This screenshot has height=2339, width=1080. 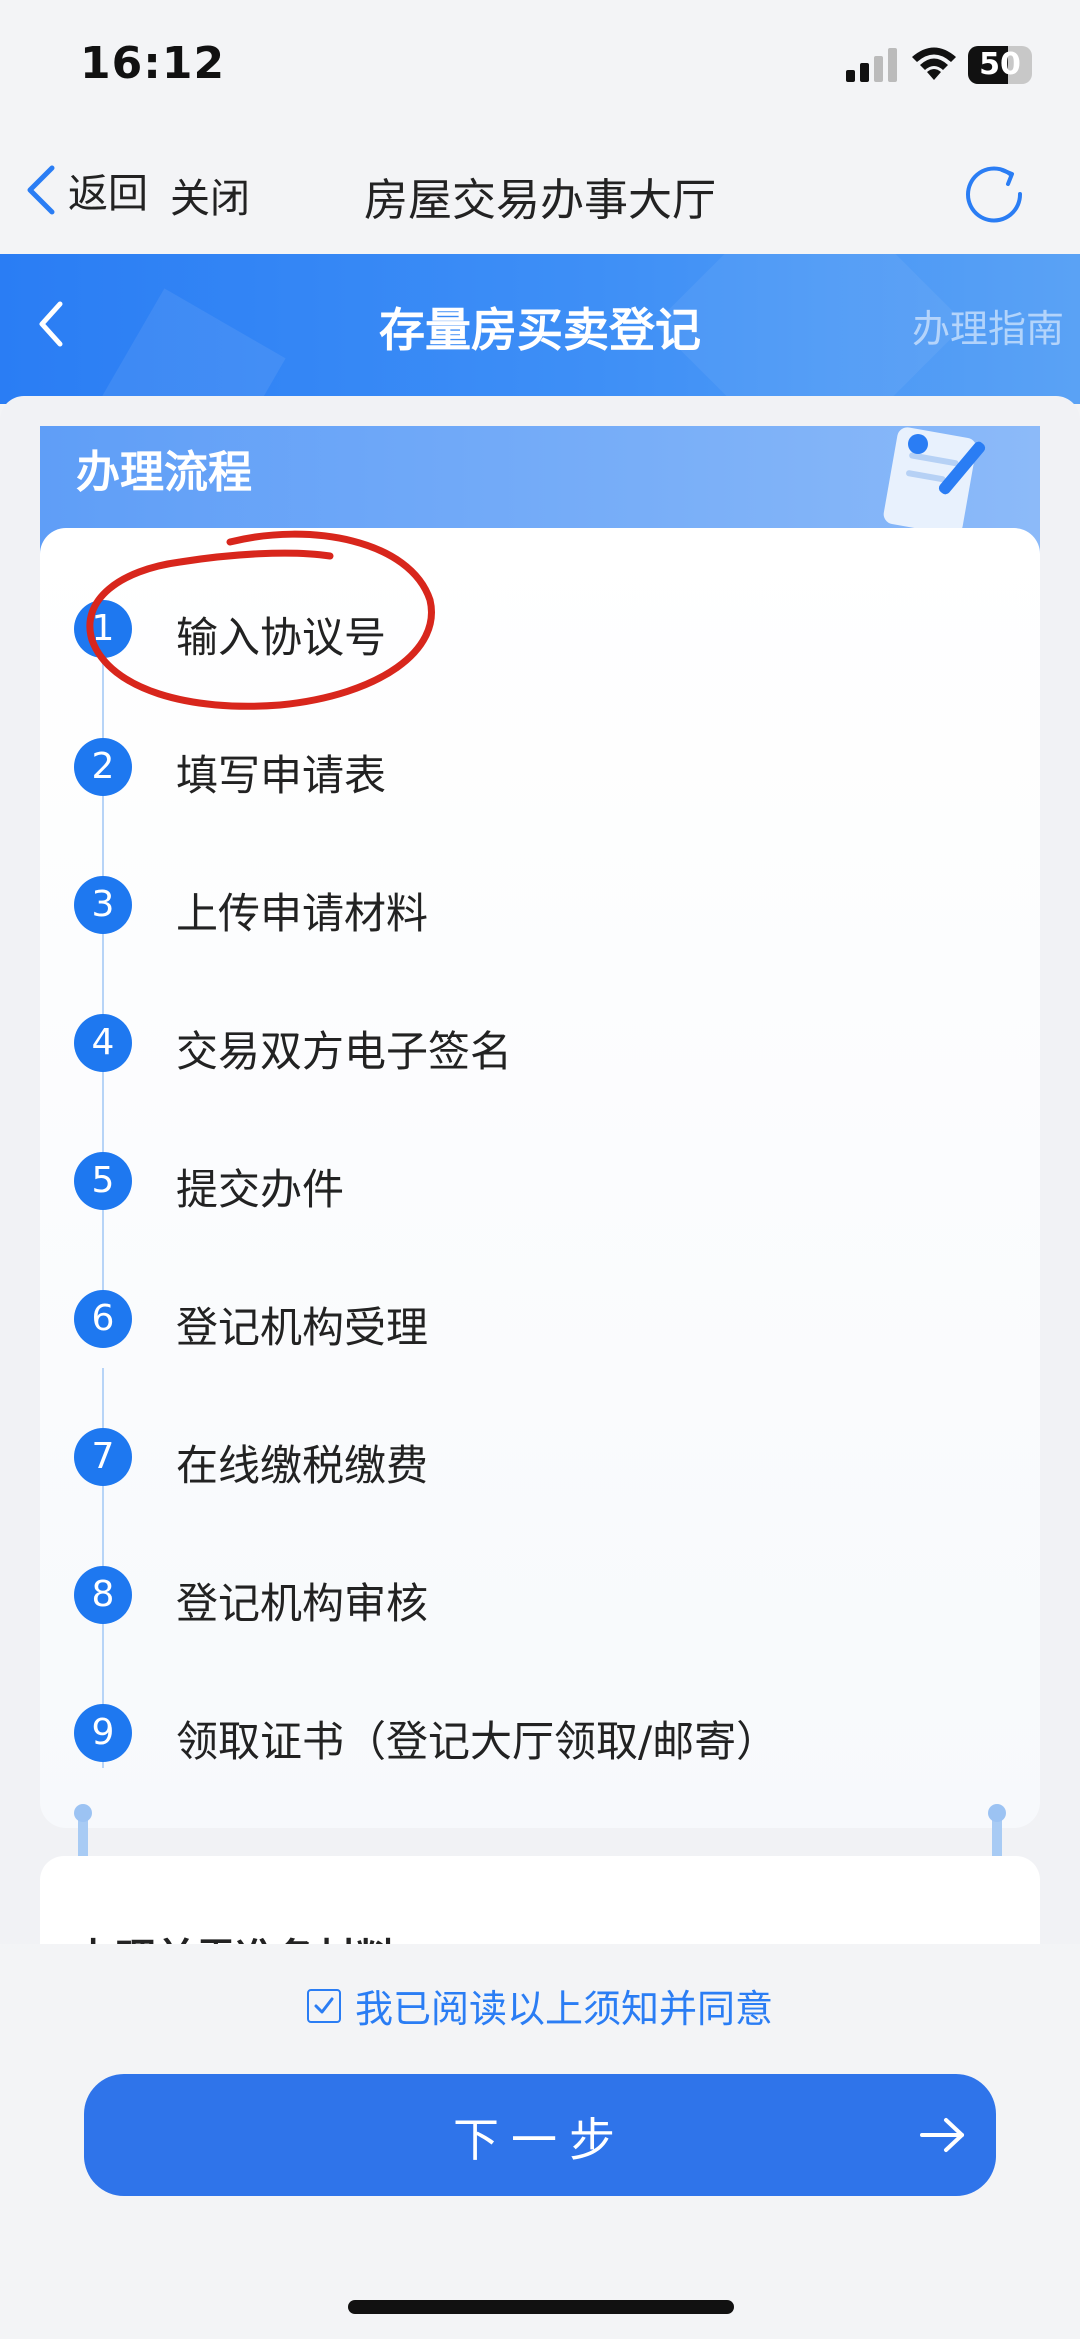 What do you see at coordinates (103, 629) in the screenshot?
I see `step-number: 1` at bounding box center [103, 629].